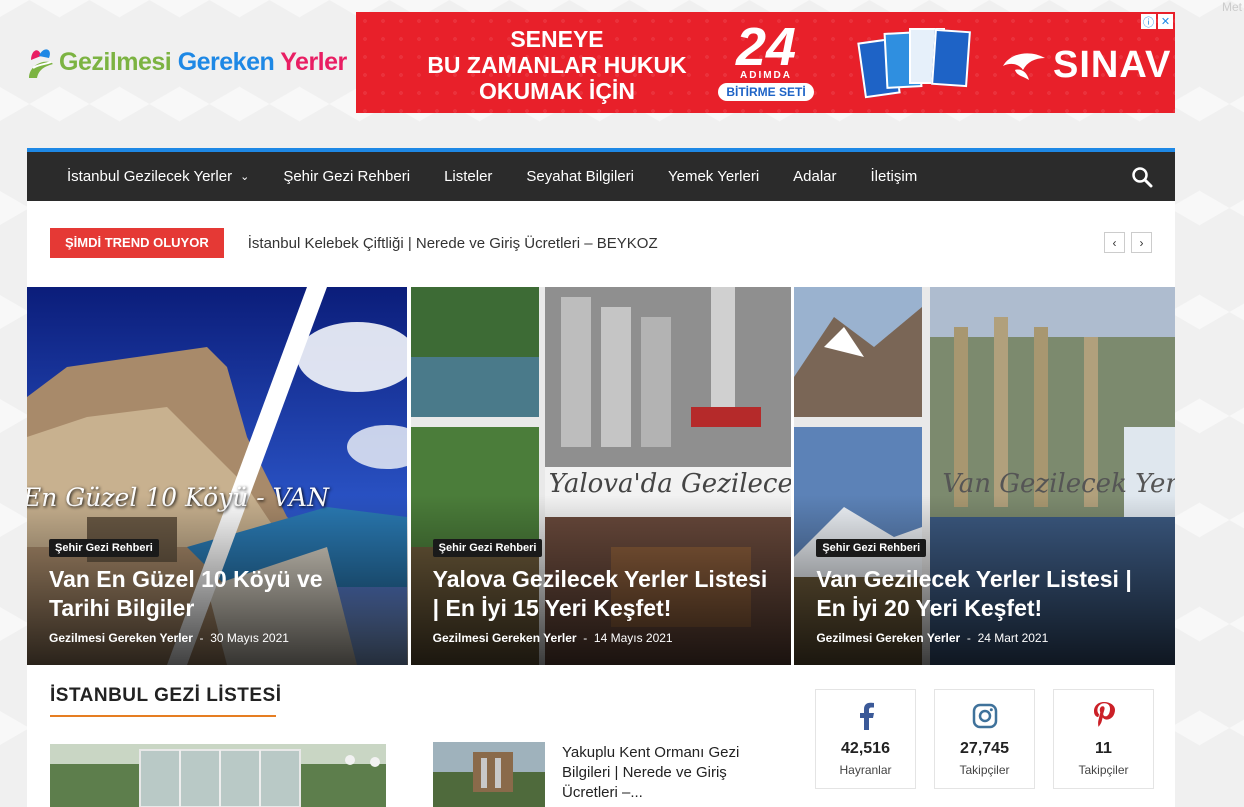 This screenshot has height=807, width=1244. Describe the element at coordinates (219, 594) in the screenshot. I see `card-title: Van En Güzel 10 Köyü ve Tarihi Bilgiler` at that location.